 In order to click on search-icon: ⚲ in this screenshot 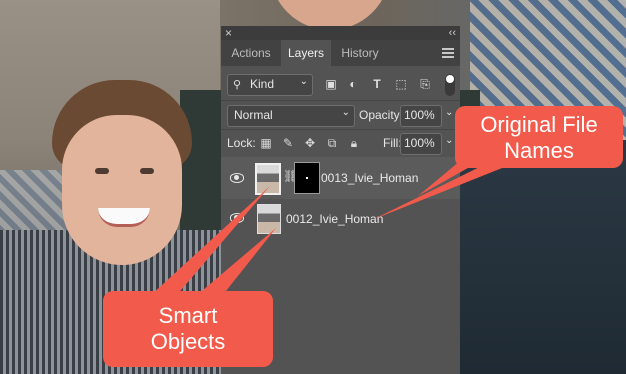, I will do `click(237, 85)`.